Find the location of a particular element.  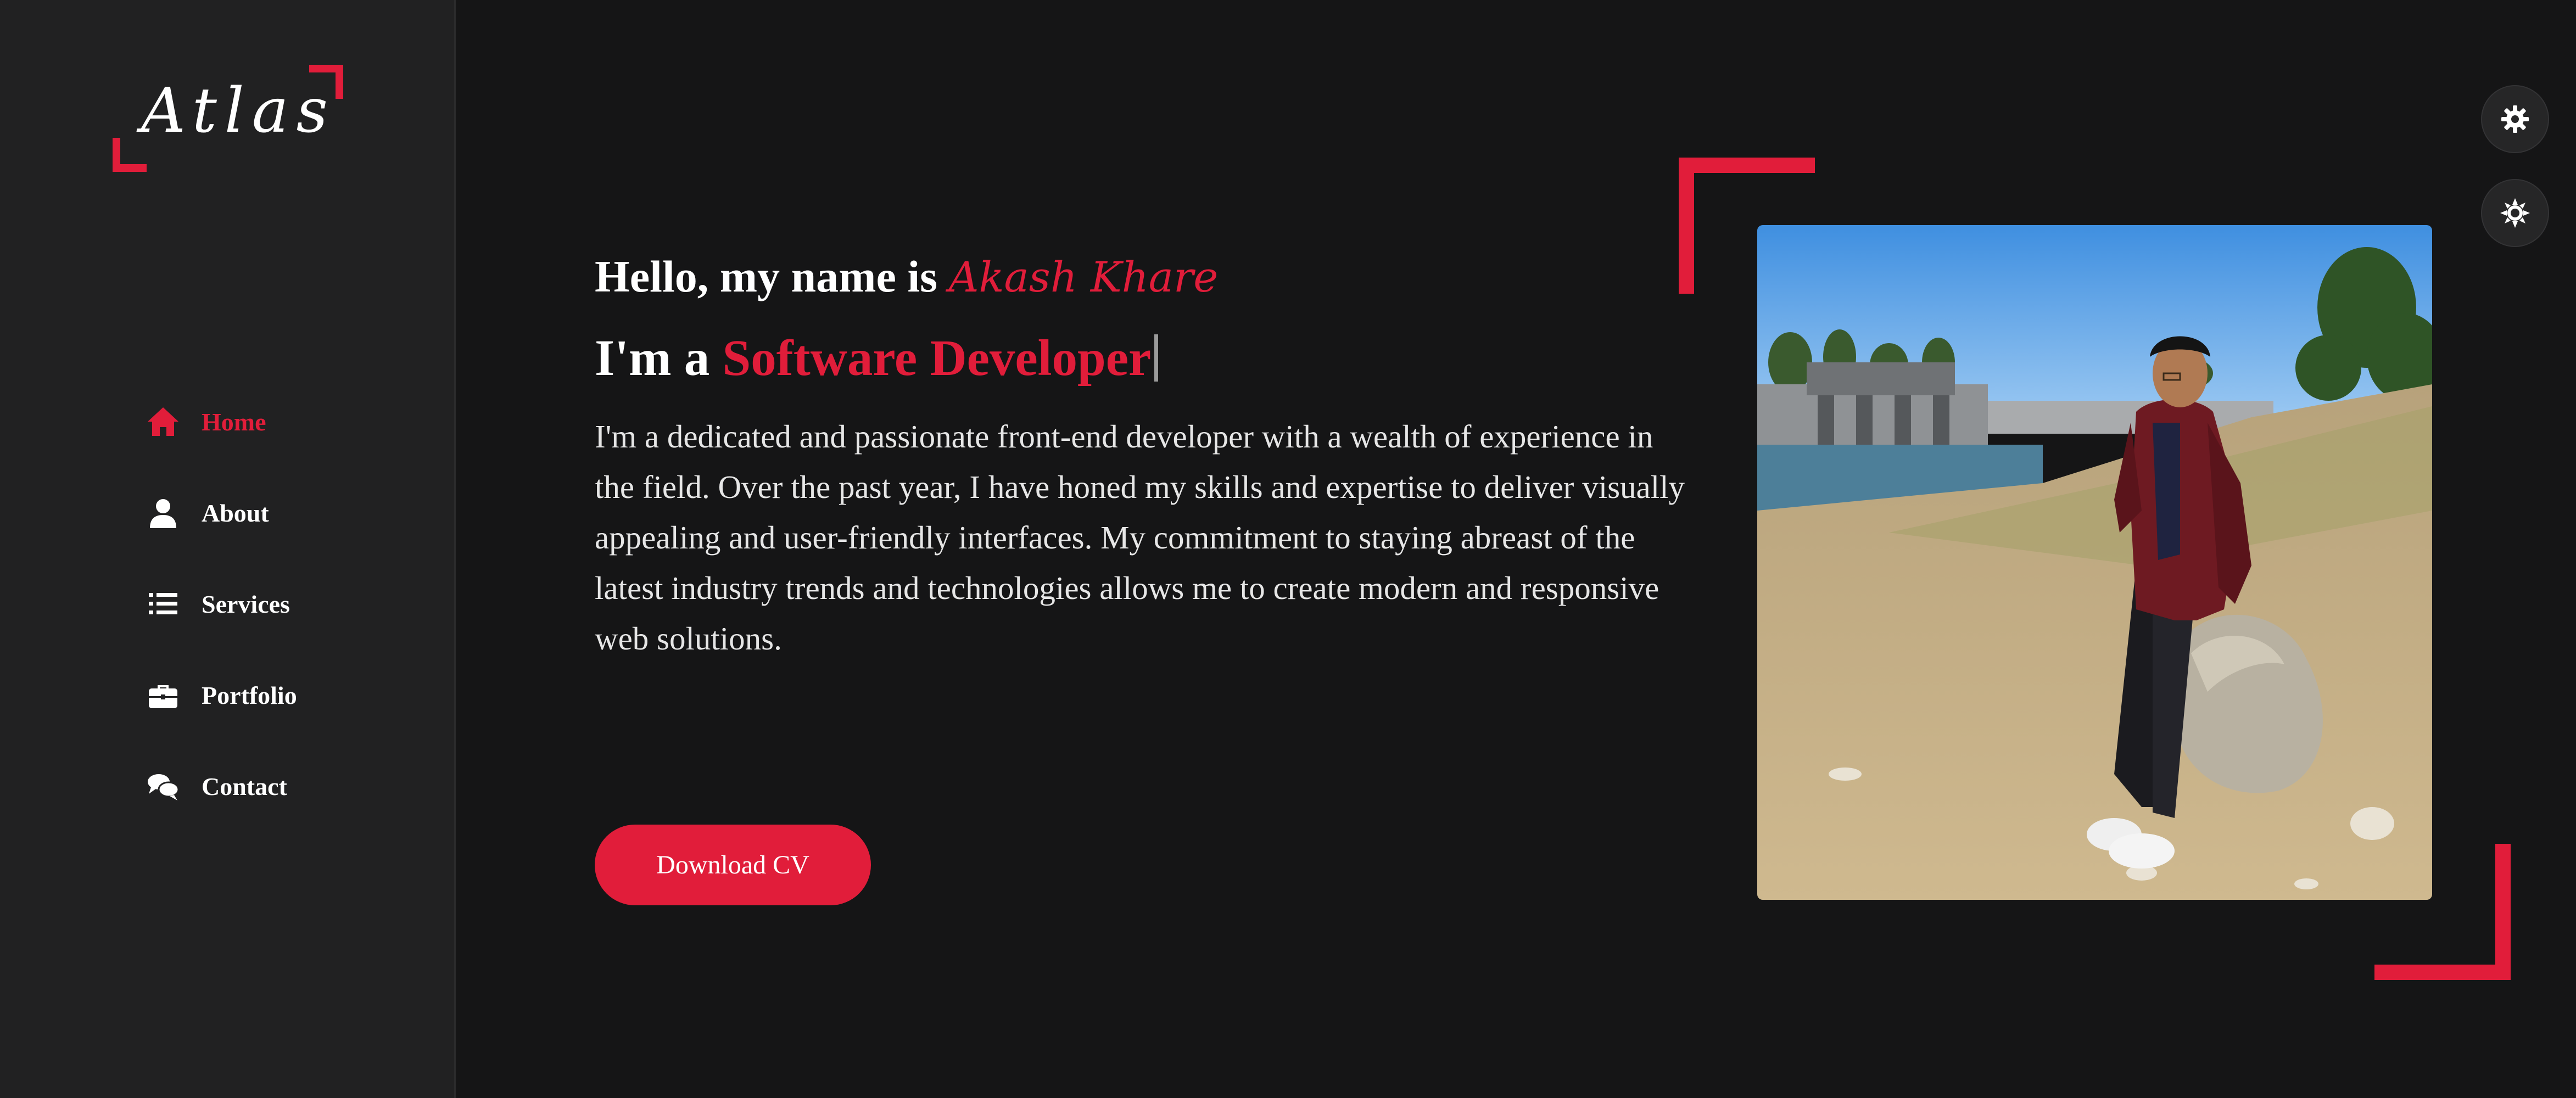

role-prefix: I'm a is located at coordinates (659, 358).